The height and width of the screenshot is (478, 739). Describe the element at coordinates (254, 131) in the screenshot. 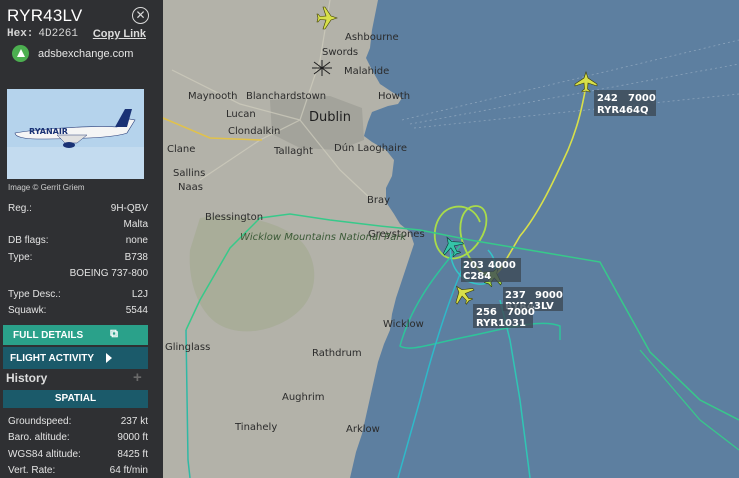

I see `place-label: Clondalkin` at that location.